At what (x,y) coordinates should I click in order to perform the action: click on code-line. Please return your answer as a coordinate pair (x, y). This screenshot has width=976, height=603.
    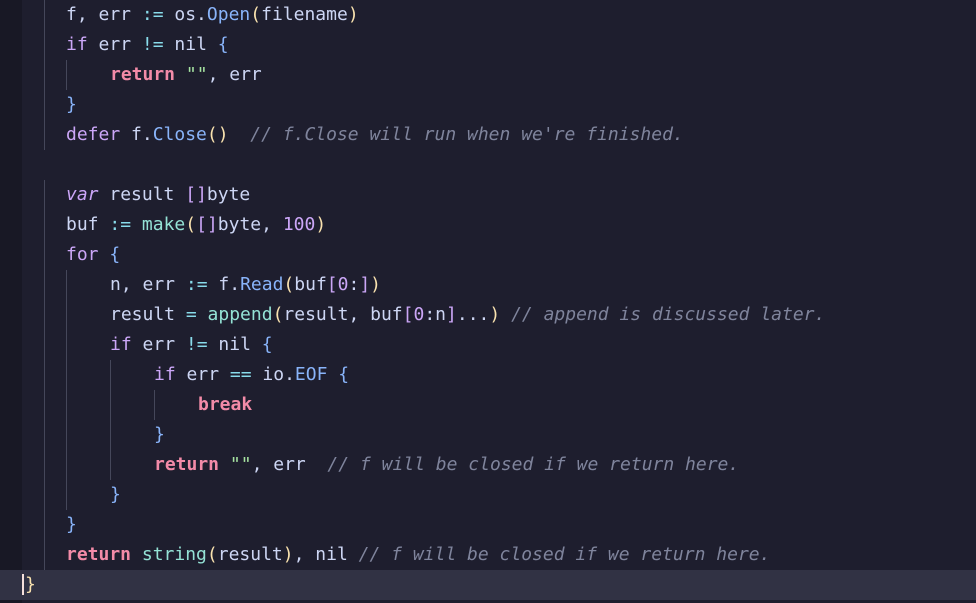
    Looking at the image, I should click on (488, 165).